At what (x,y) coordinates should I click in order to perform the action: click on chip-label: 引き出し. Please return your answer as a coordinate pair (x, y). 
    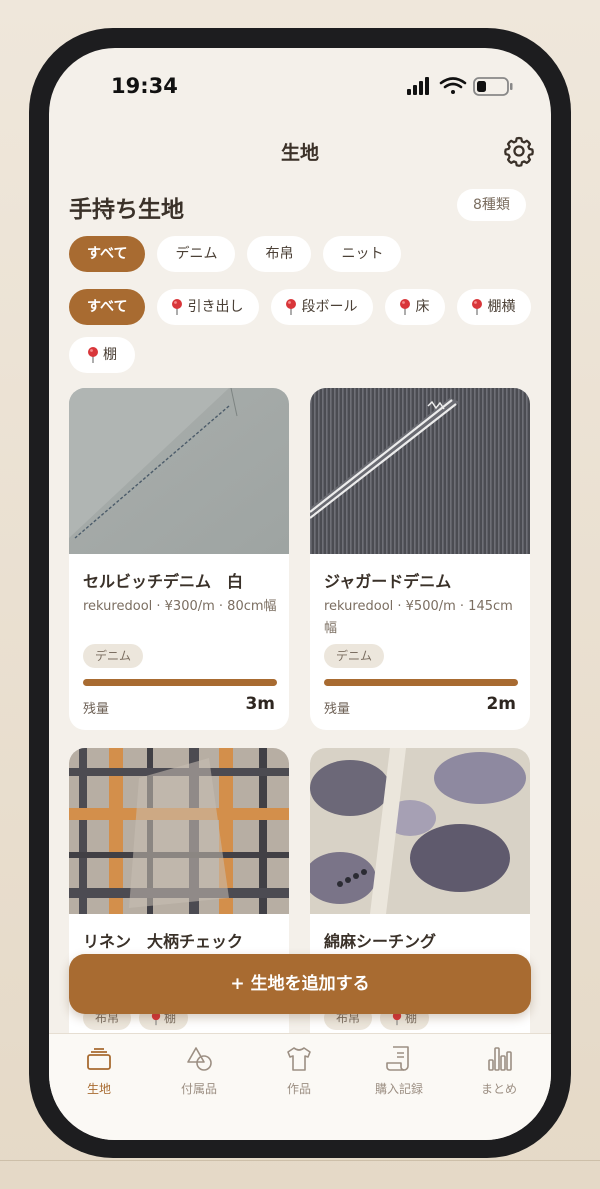
    Looking at the image, I should click on (215, 307).